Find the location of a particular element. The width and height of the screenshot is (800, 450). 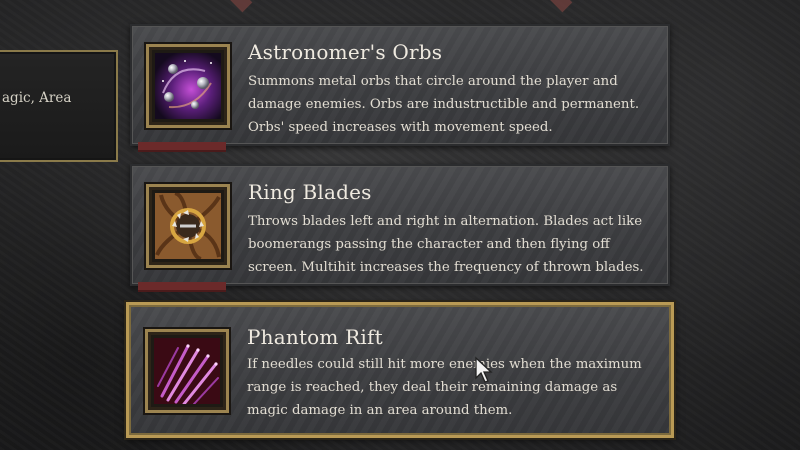

card-title: Phantom Rift is located at coordinates (315, 337).